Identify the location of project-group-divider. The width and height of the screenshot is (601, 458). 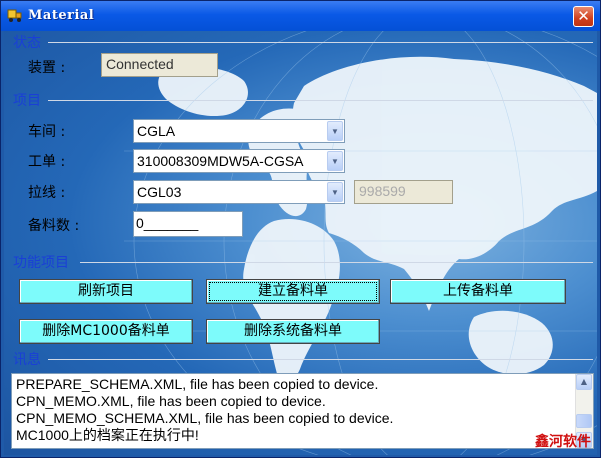
(320, 100).